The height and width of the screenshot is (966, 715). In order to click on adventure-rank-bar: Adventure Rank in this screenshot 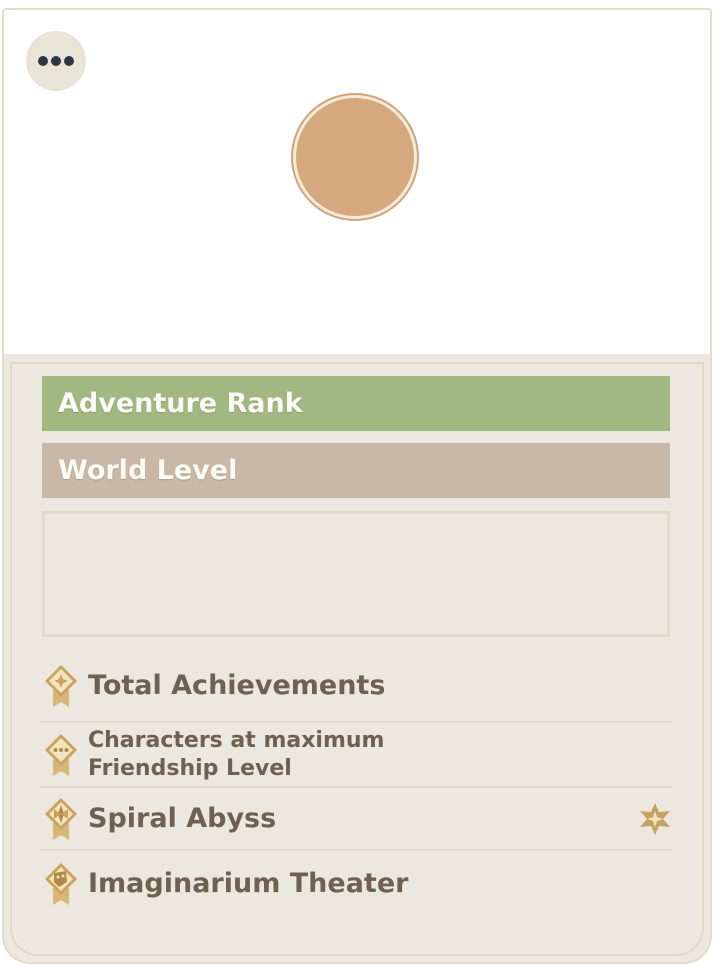, I will do `click(356, 403)`.